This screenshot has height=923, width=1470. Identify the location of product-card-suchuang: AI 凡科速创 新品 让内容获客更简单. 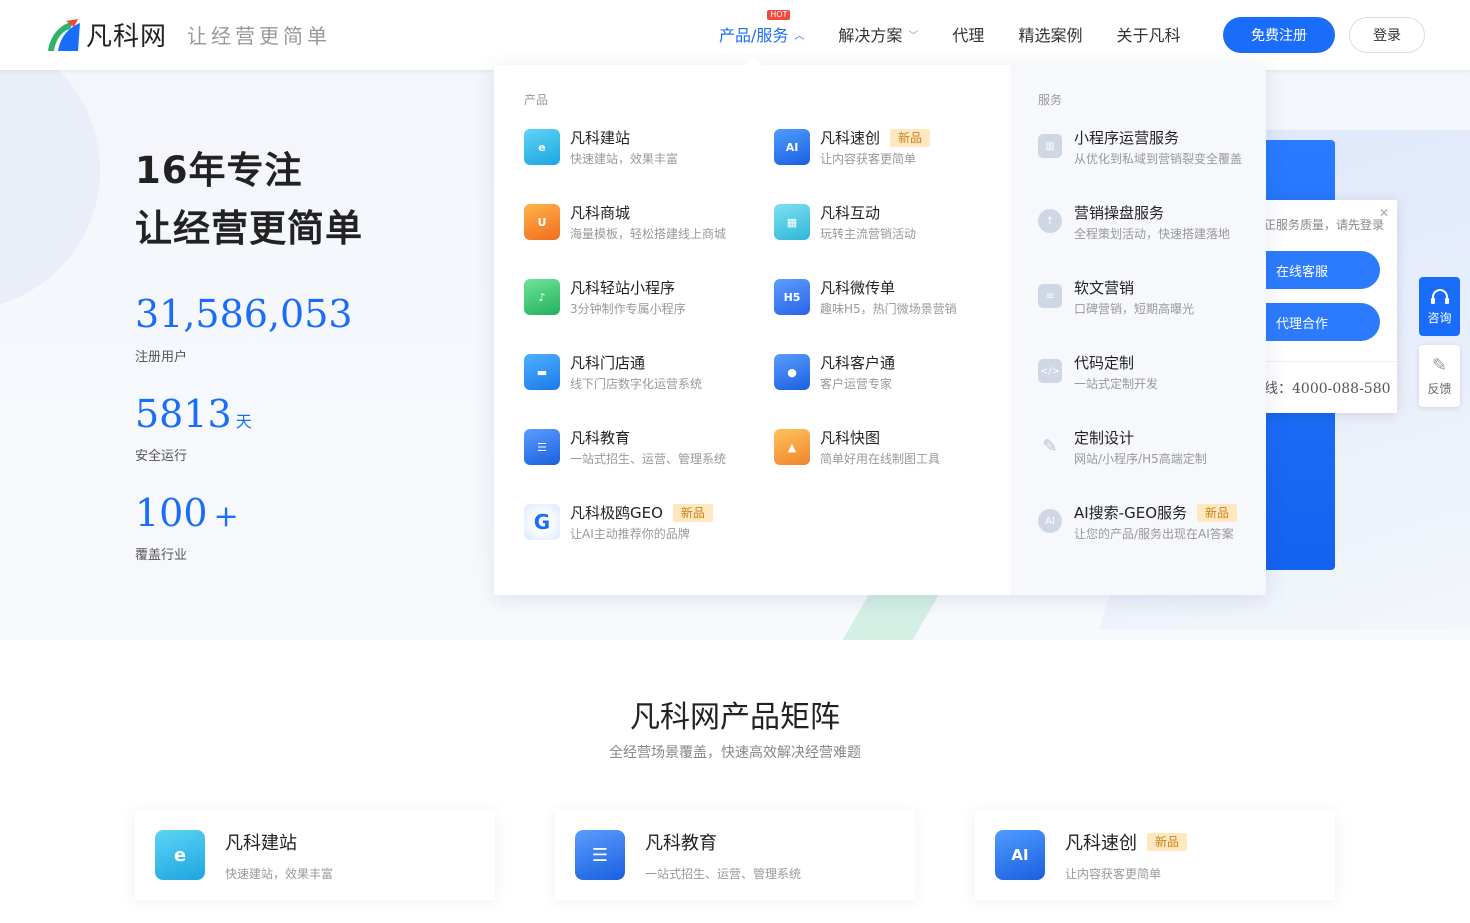
(1155, 855).